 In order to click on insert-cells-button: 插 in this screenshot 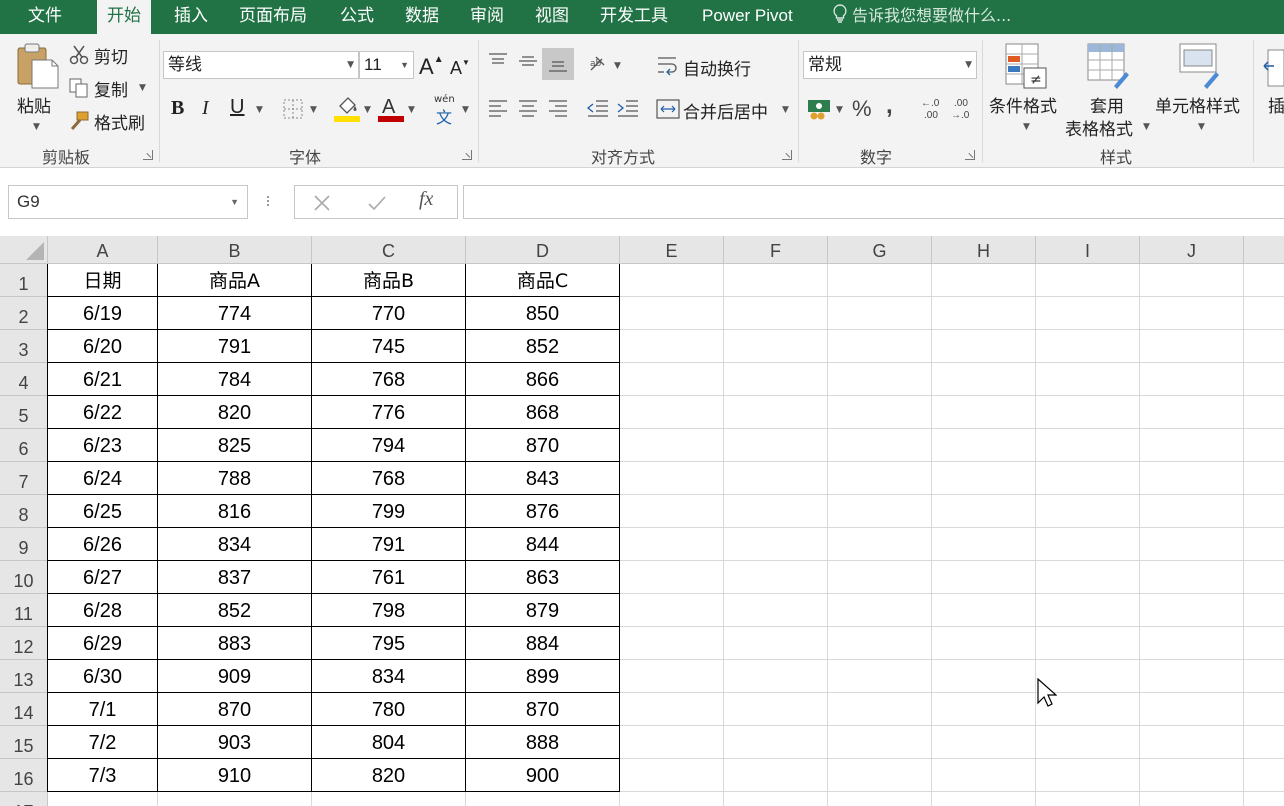, I will do `click(1276, 104)`.